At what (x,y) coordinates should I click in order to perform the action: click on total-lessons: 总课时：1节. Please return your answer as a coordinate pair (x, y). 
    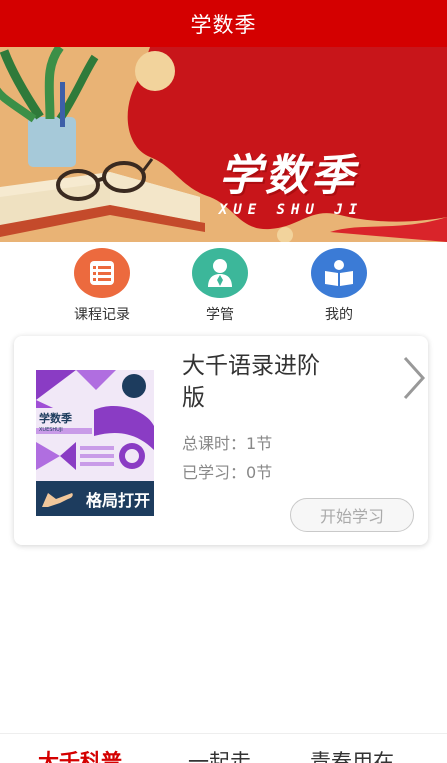
    Looking at the image, I should click on (227, 442).